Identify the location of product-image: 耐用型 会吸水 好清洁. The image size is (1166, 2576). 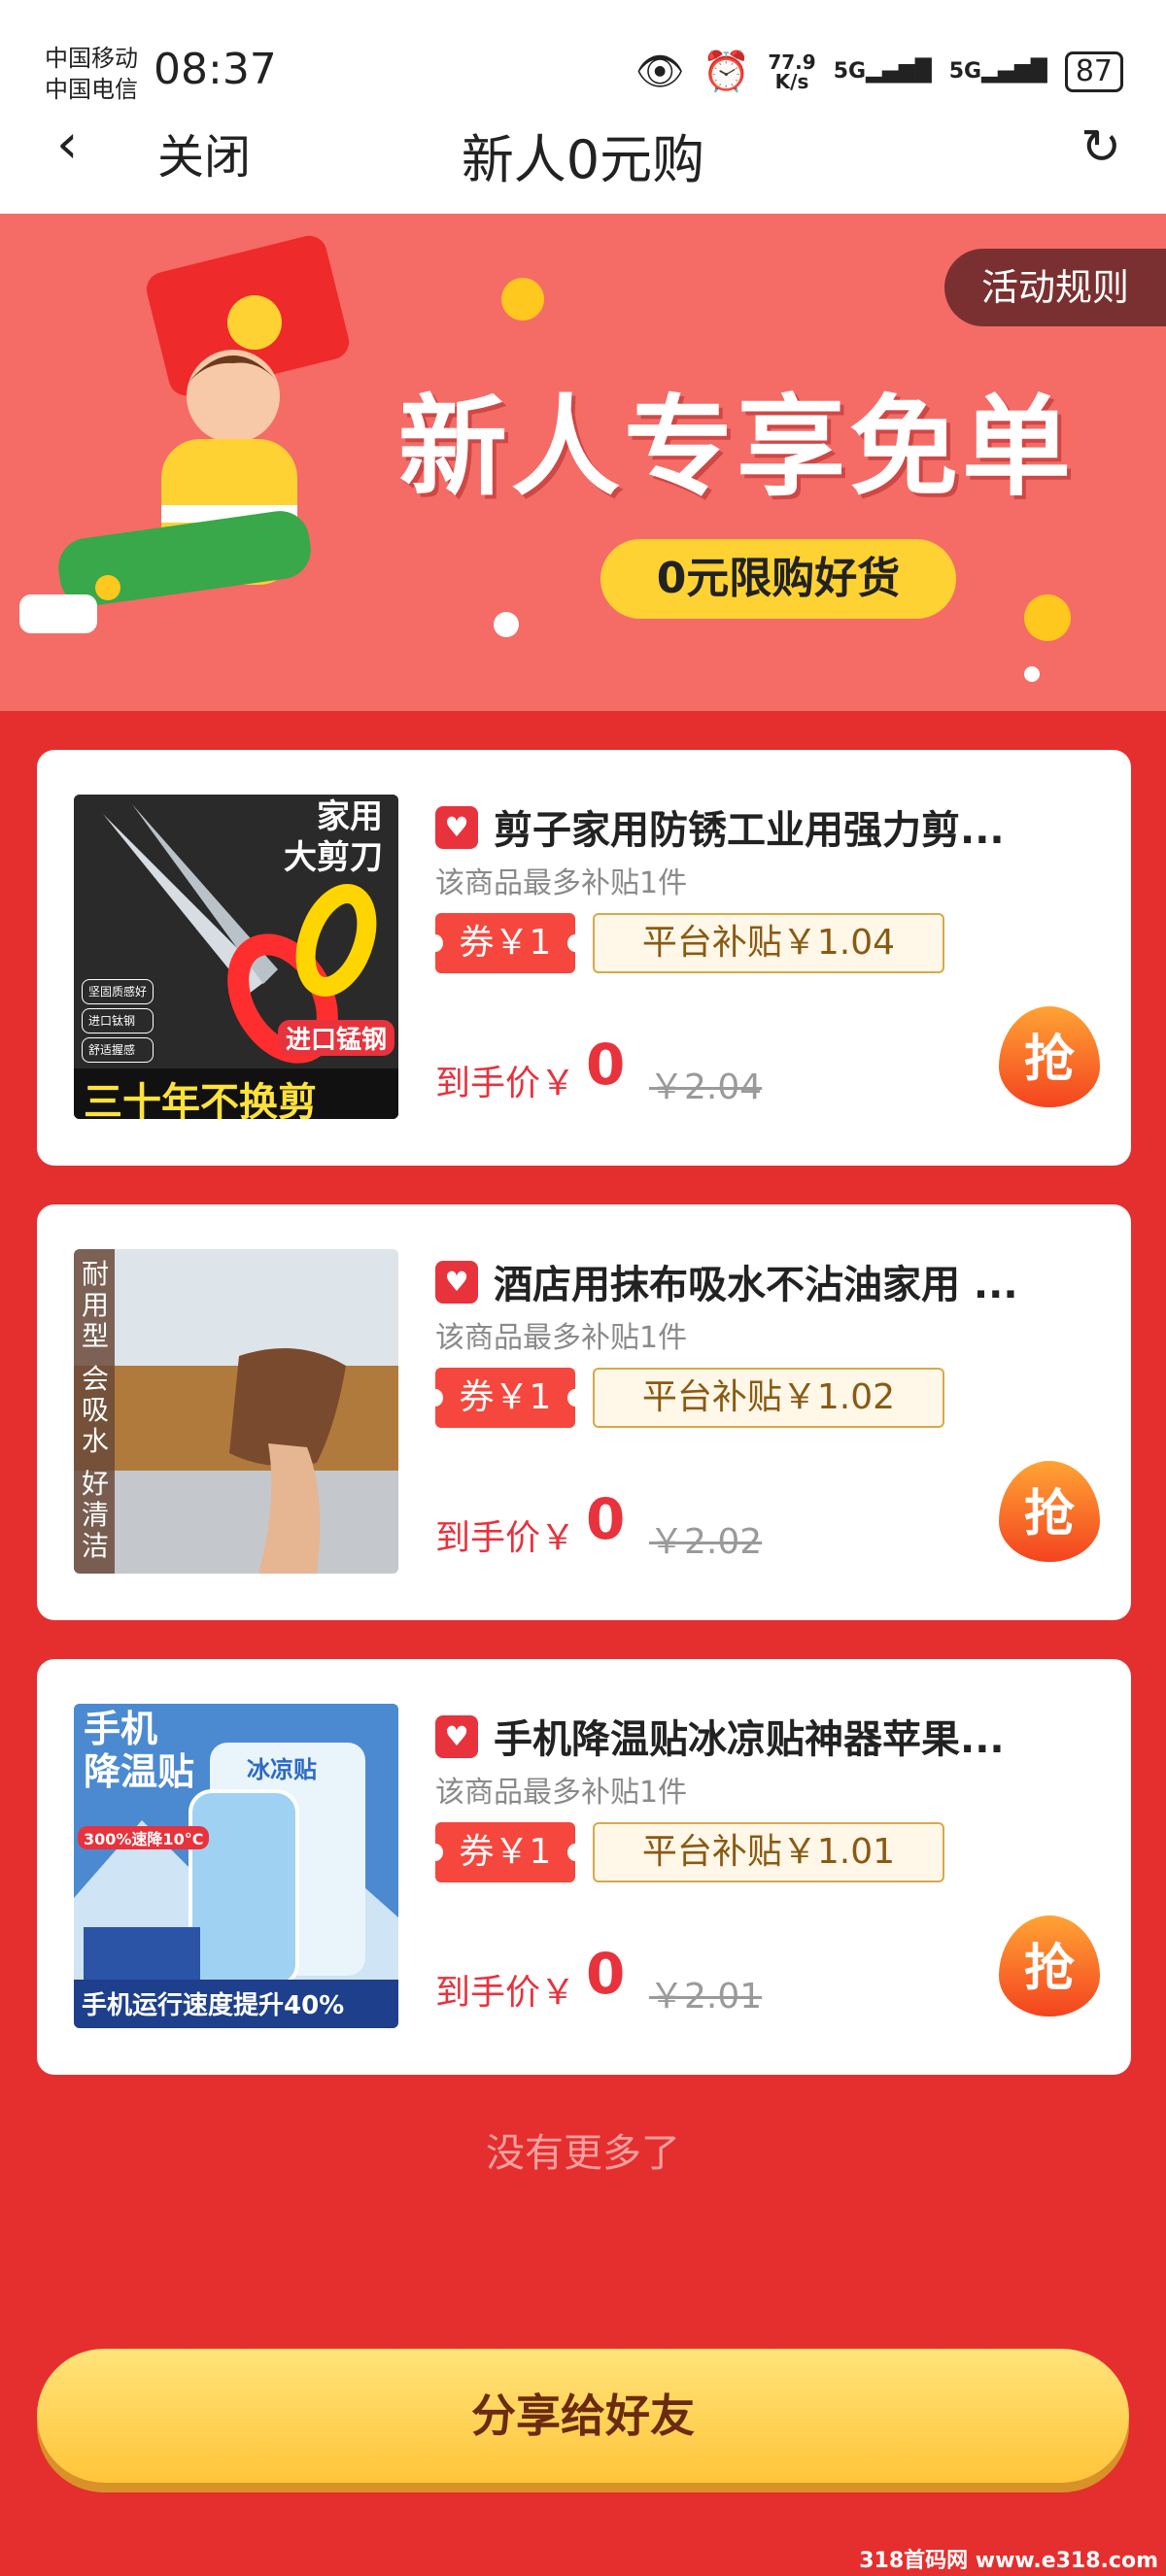
(236, 1411).